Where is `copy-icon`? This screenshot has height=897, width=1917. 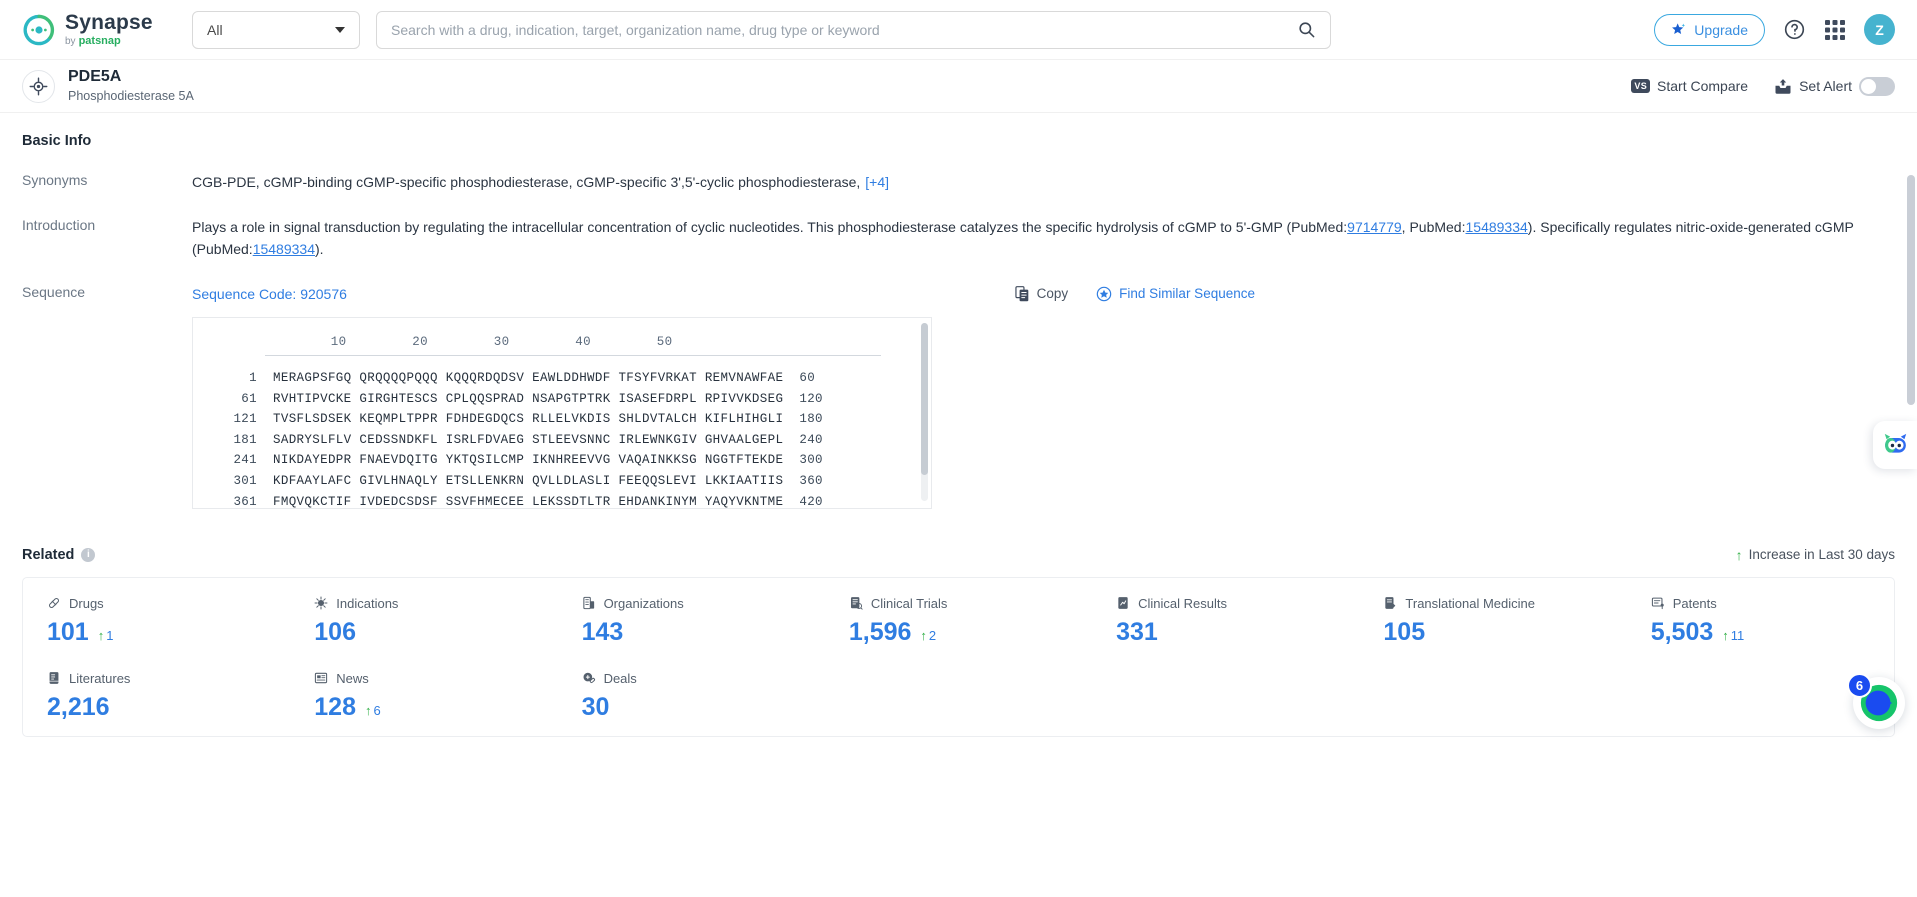 copy-icon is located at coordinates (1021, 294).